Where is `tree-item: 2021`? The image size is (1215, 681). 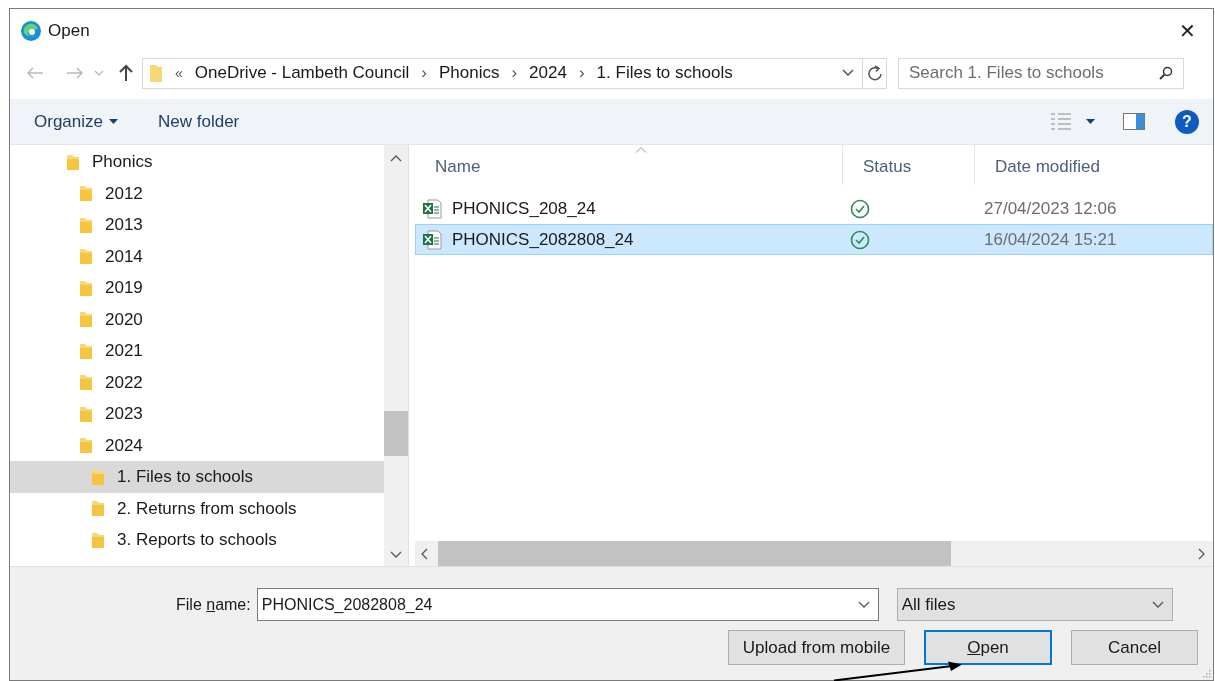 tree-item: 2021 is located at coordinates (197, 351).